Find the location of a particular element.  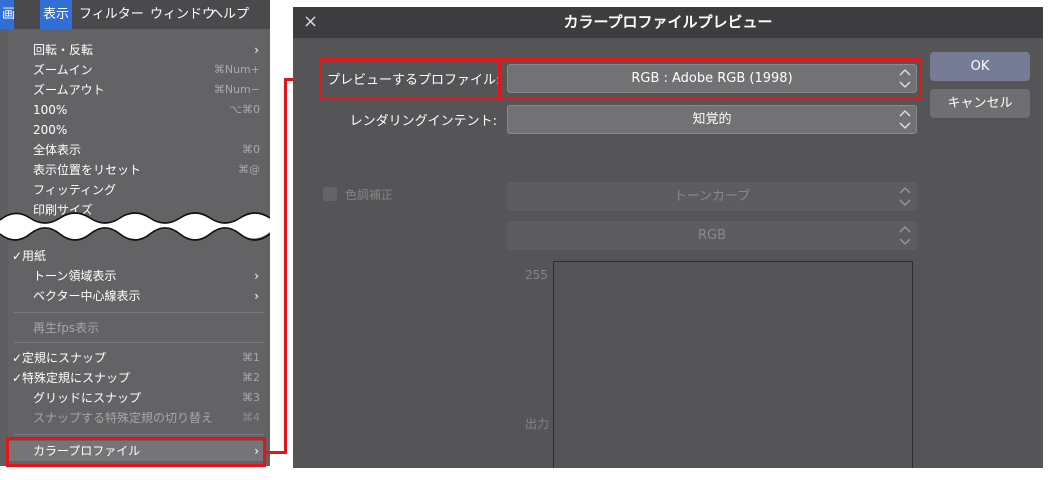

menu-item-vector-centerline: ベクター中心線表示 › is located at coordinates (137, 296).